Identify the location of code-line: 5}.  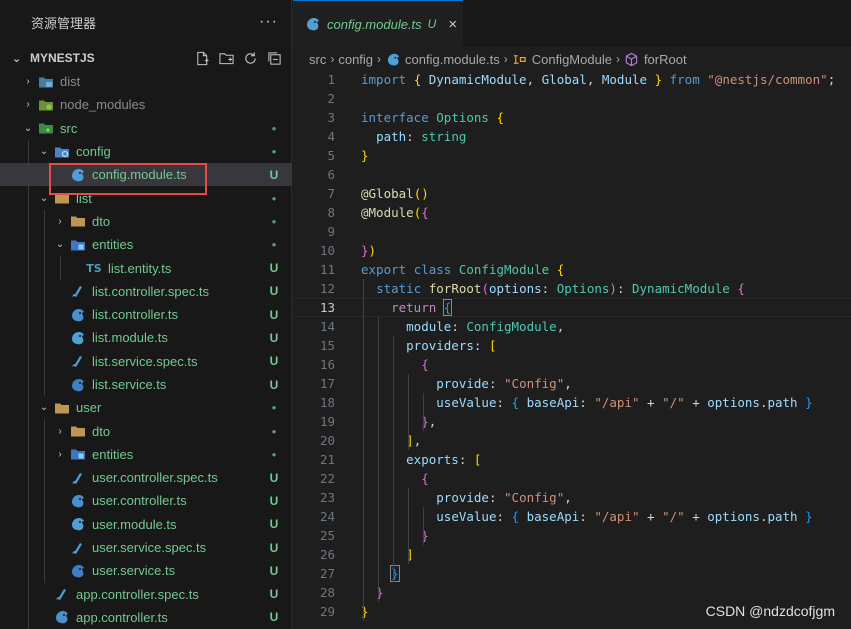
(572, 155).